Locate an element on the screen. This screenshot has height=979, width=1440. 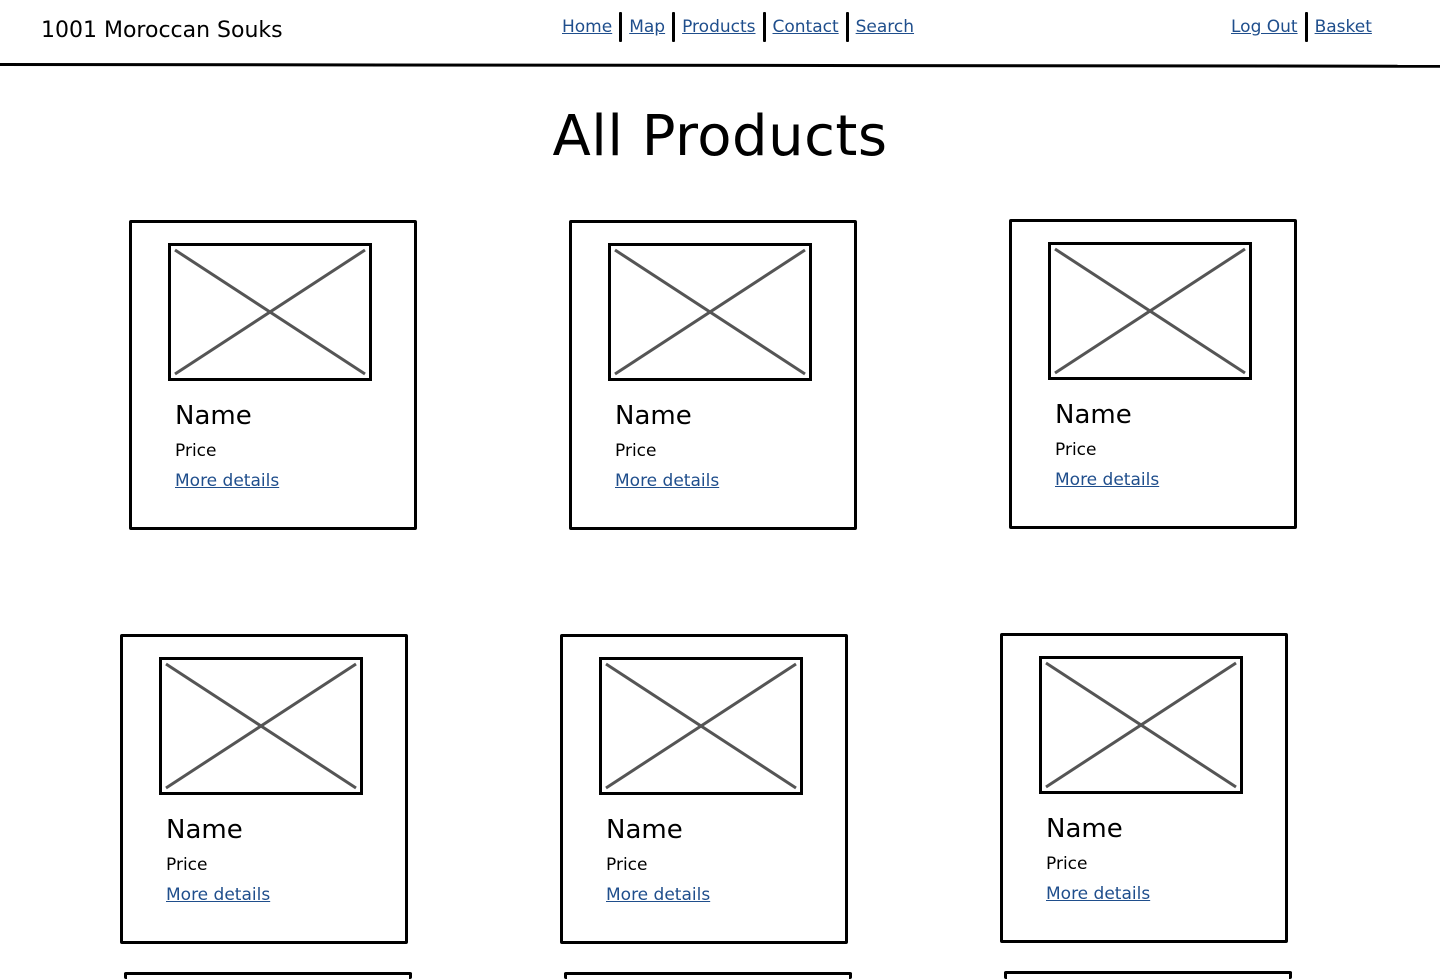
nav-home-link: Home is located at coordinates (587, 27).